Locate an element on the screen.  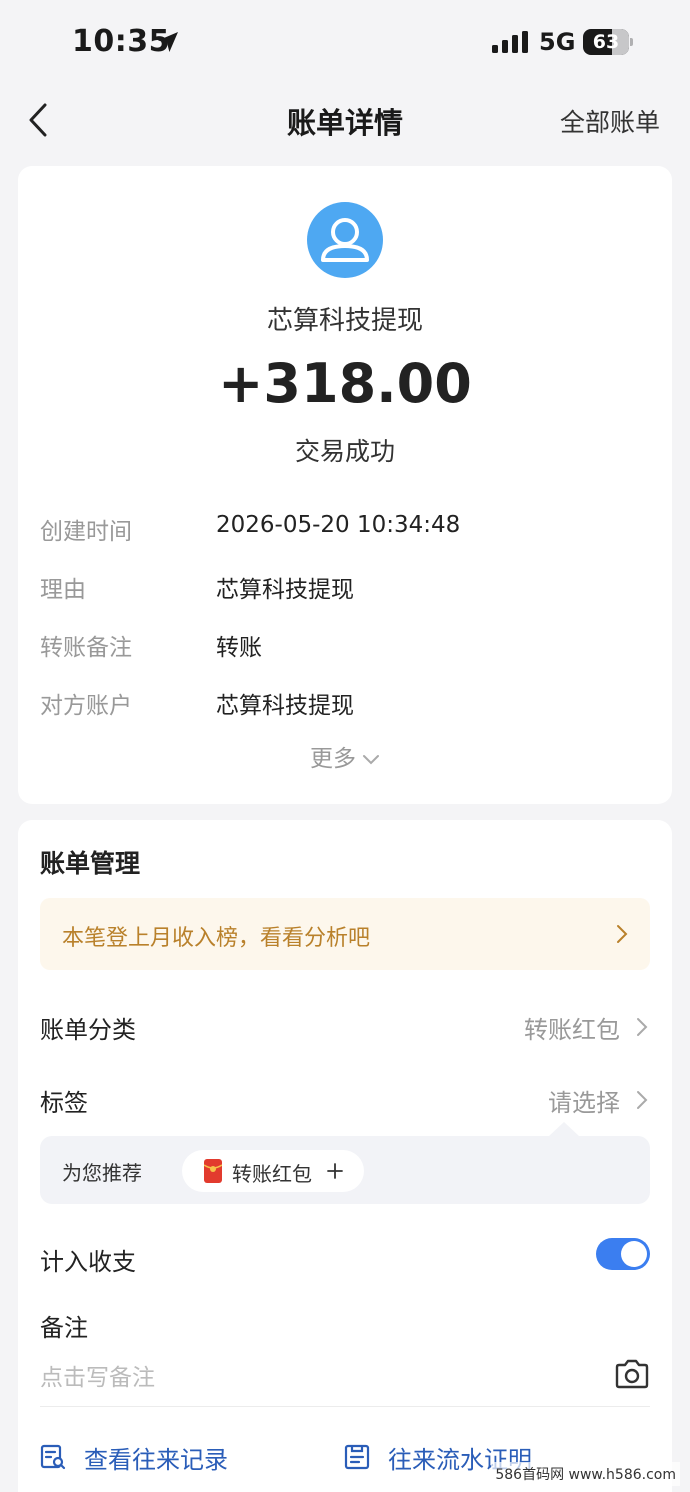
detail-row-reason: 理由 芯算科技提现 is located at coordinates (345, 590).